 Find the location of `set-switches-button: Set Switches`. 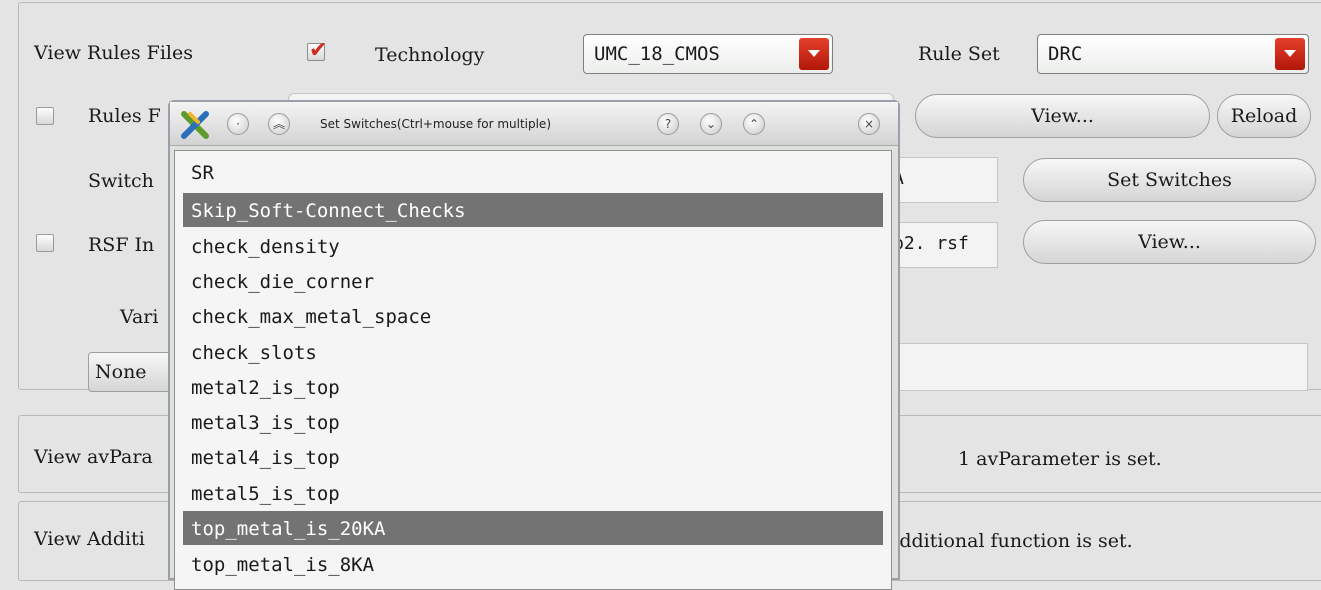

set-switches-button: Set Switches is located at coordinates (1169, 180).